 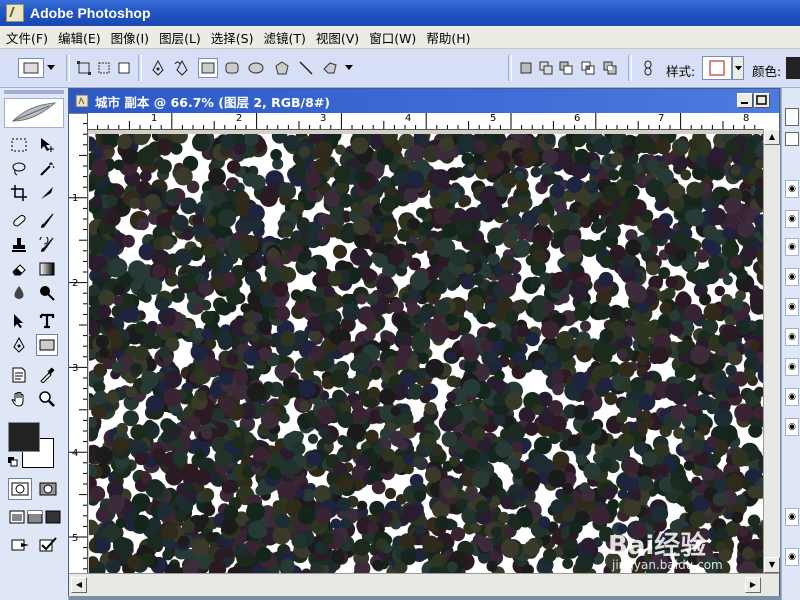 I want to click on toolbox-grip, so click(x=34, y=92).